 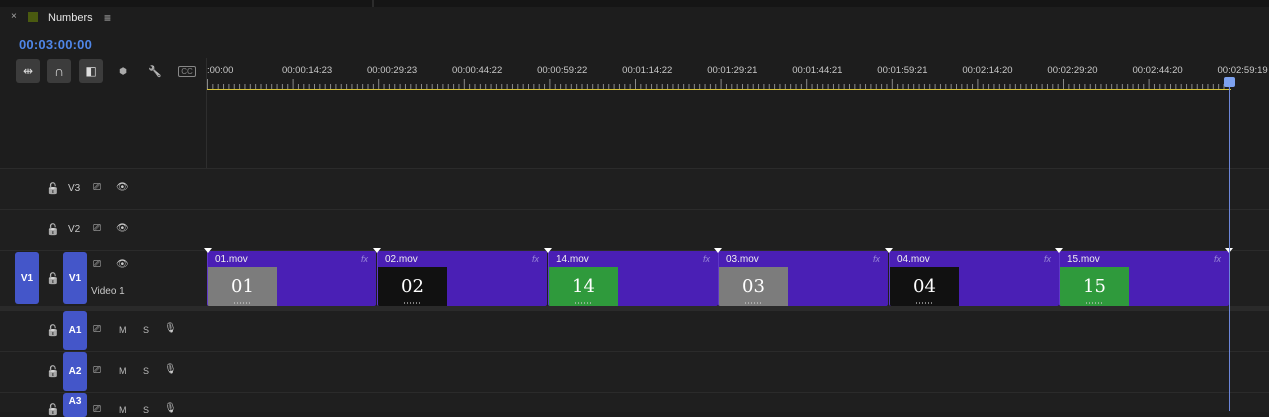 I want to click on clip: 01.mov fx 01, so click(x=291, y=278).